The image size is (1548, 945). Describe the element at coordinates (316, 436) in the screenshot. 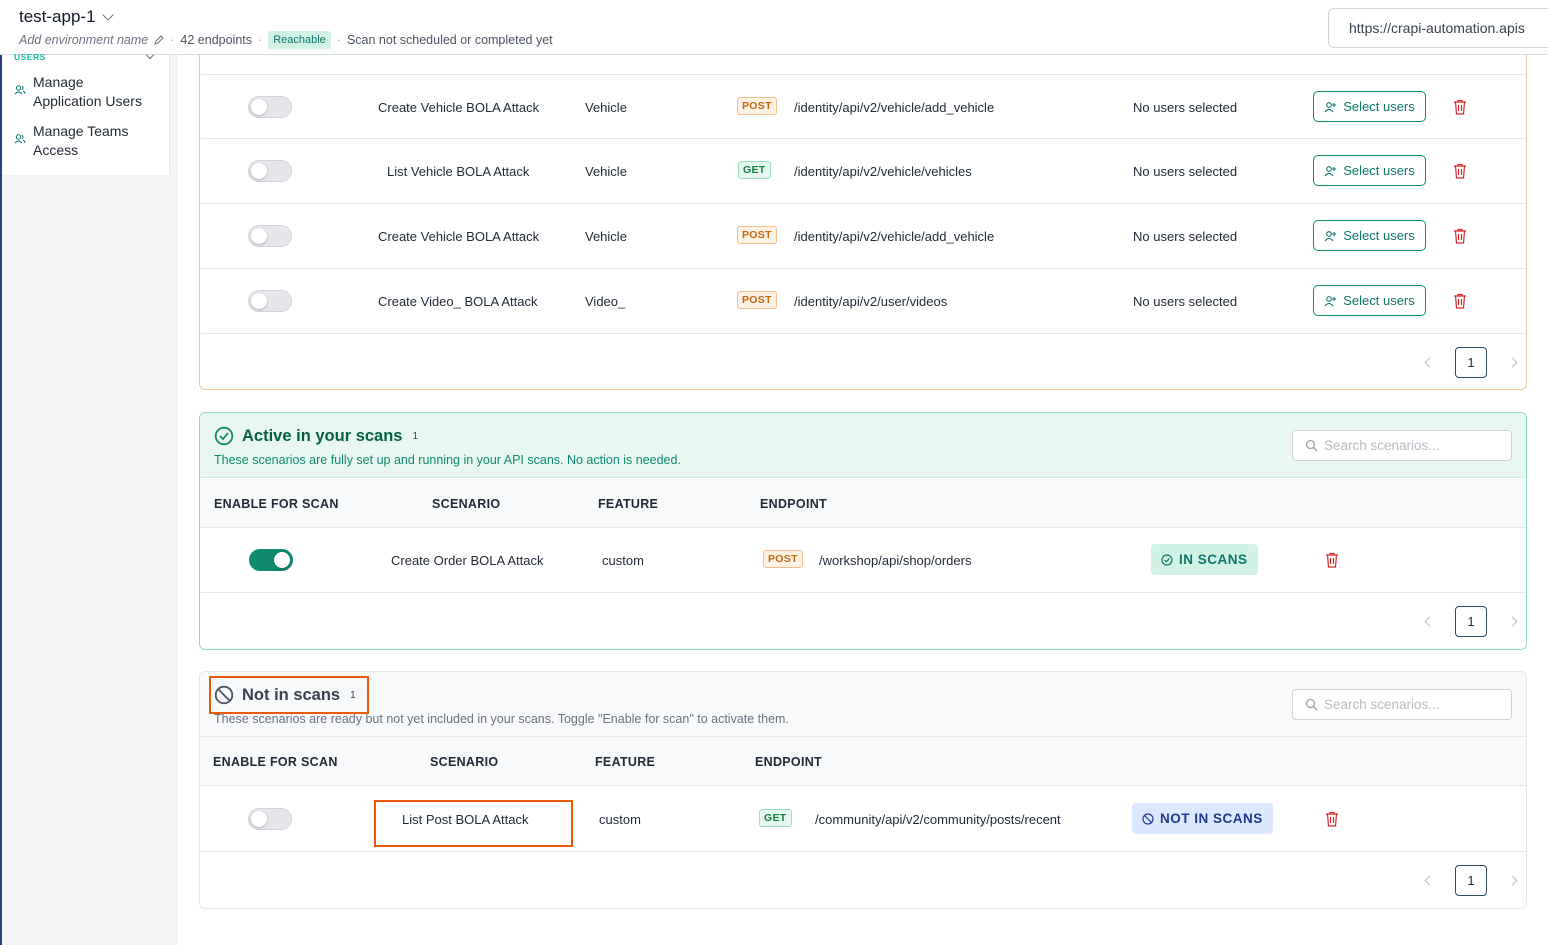

I see `section-title: Active in your scans 1` at that location.